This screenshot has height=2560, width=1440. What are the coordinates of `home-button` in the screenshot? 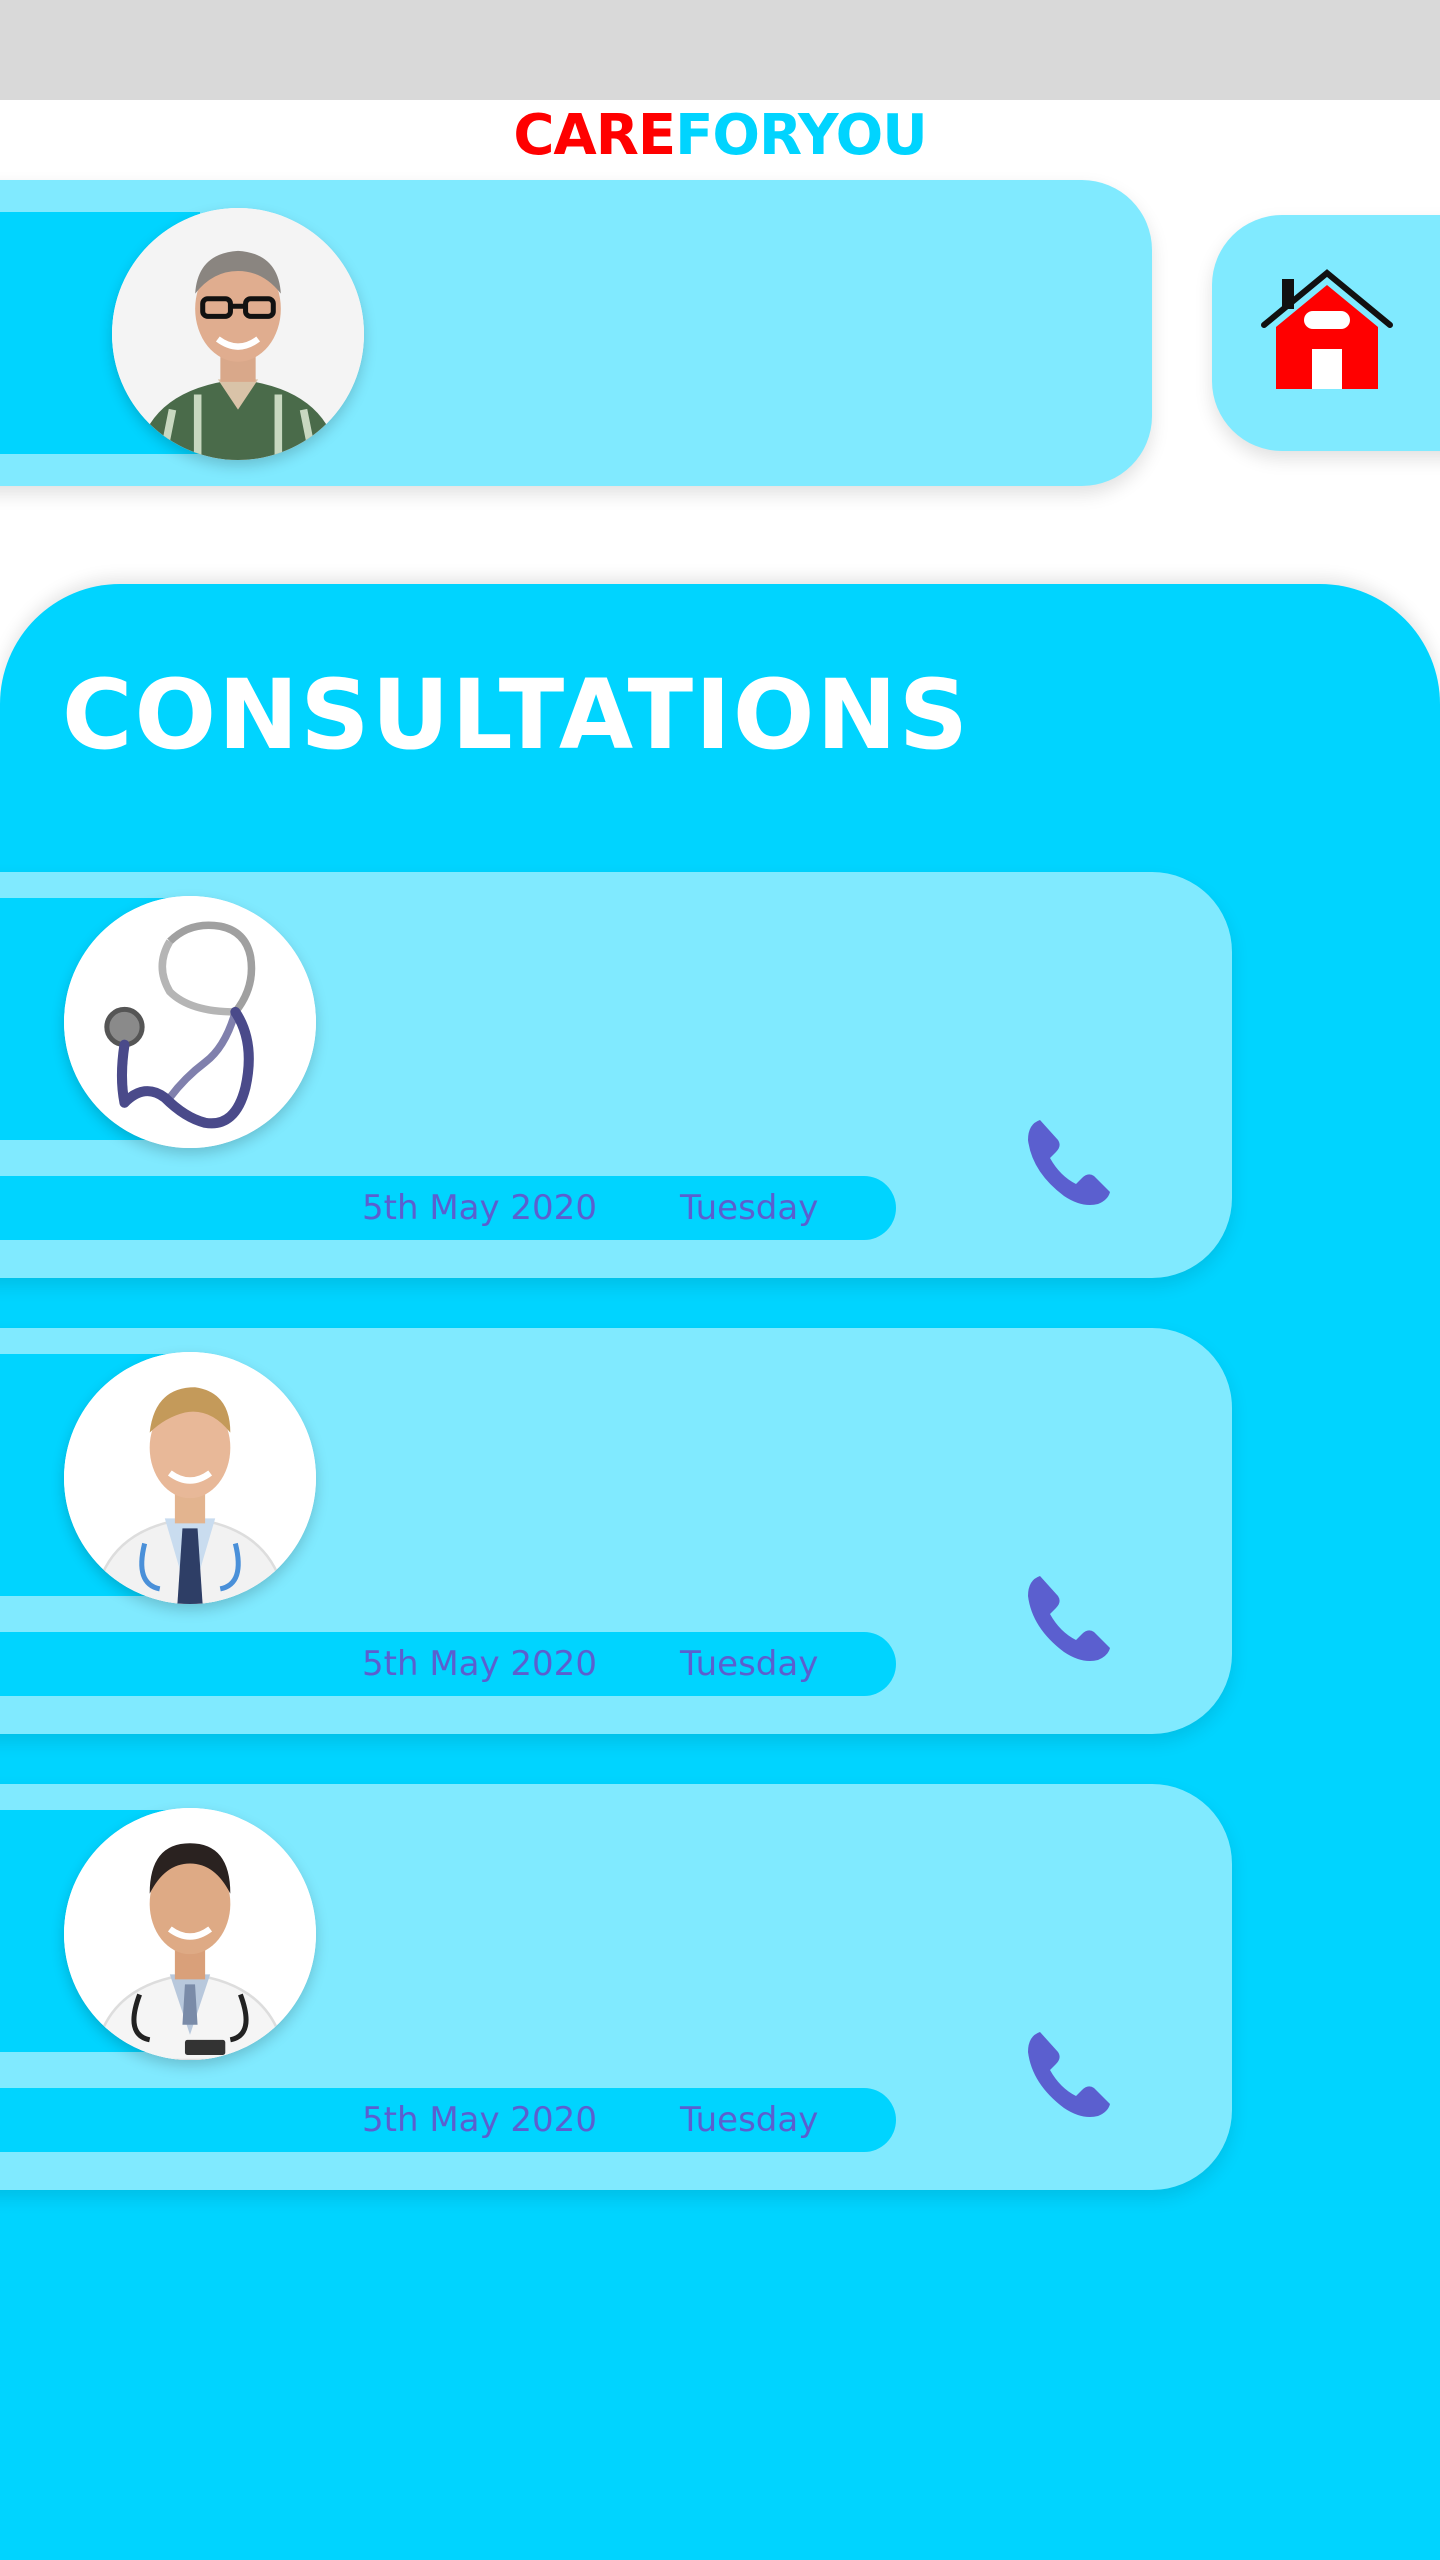 It's located at (1326, 333).